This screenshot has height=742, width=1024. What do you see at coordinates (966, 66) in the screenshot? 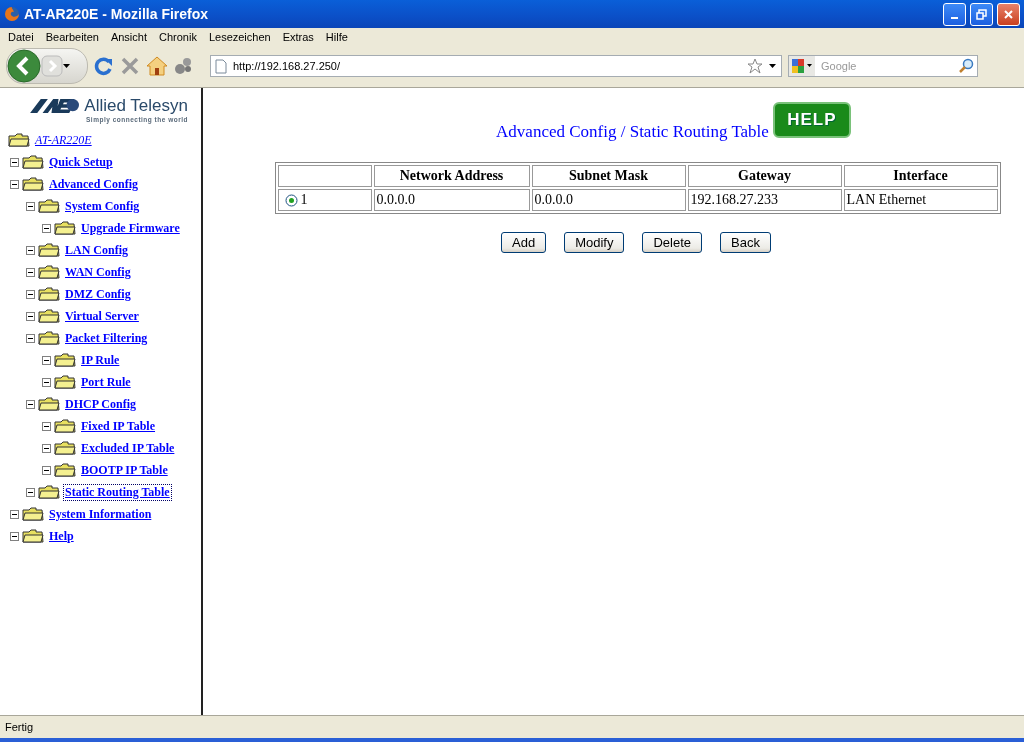
I see `search-icon` at bounding box center [966, 66].